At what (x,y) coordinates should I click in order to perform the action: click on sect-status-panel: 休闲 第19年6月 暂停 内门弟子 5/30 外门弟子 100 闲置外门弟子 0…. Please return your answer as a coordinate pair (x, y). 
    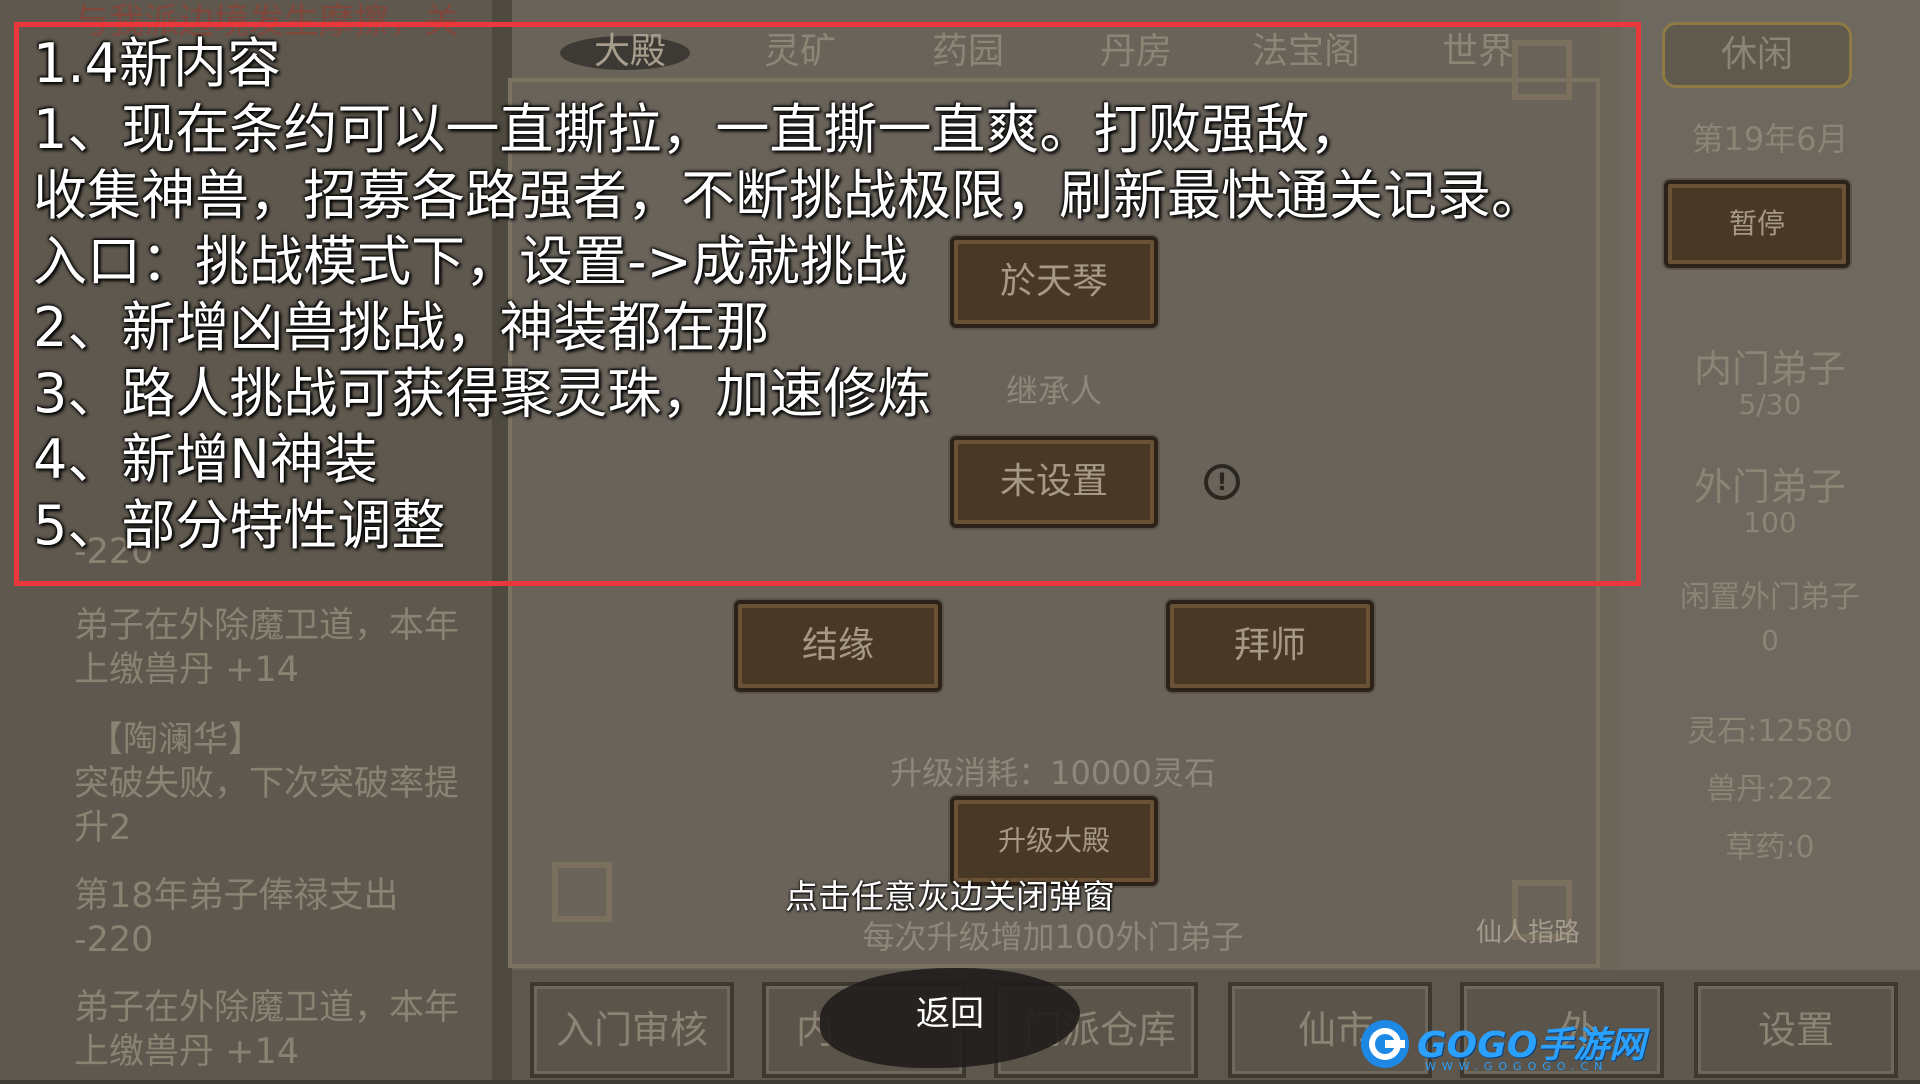
    Looking at the image, I should click on (1770, 485).